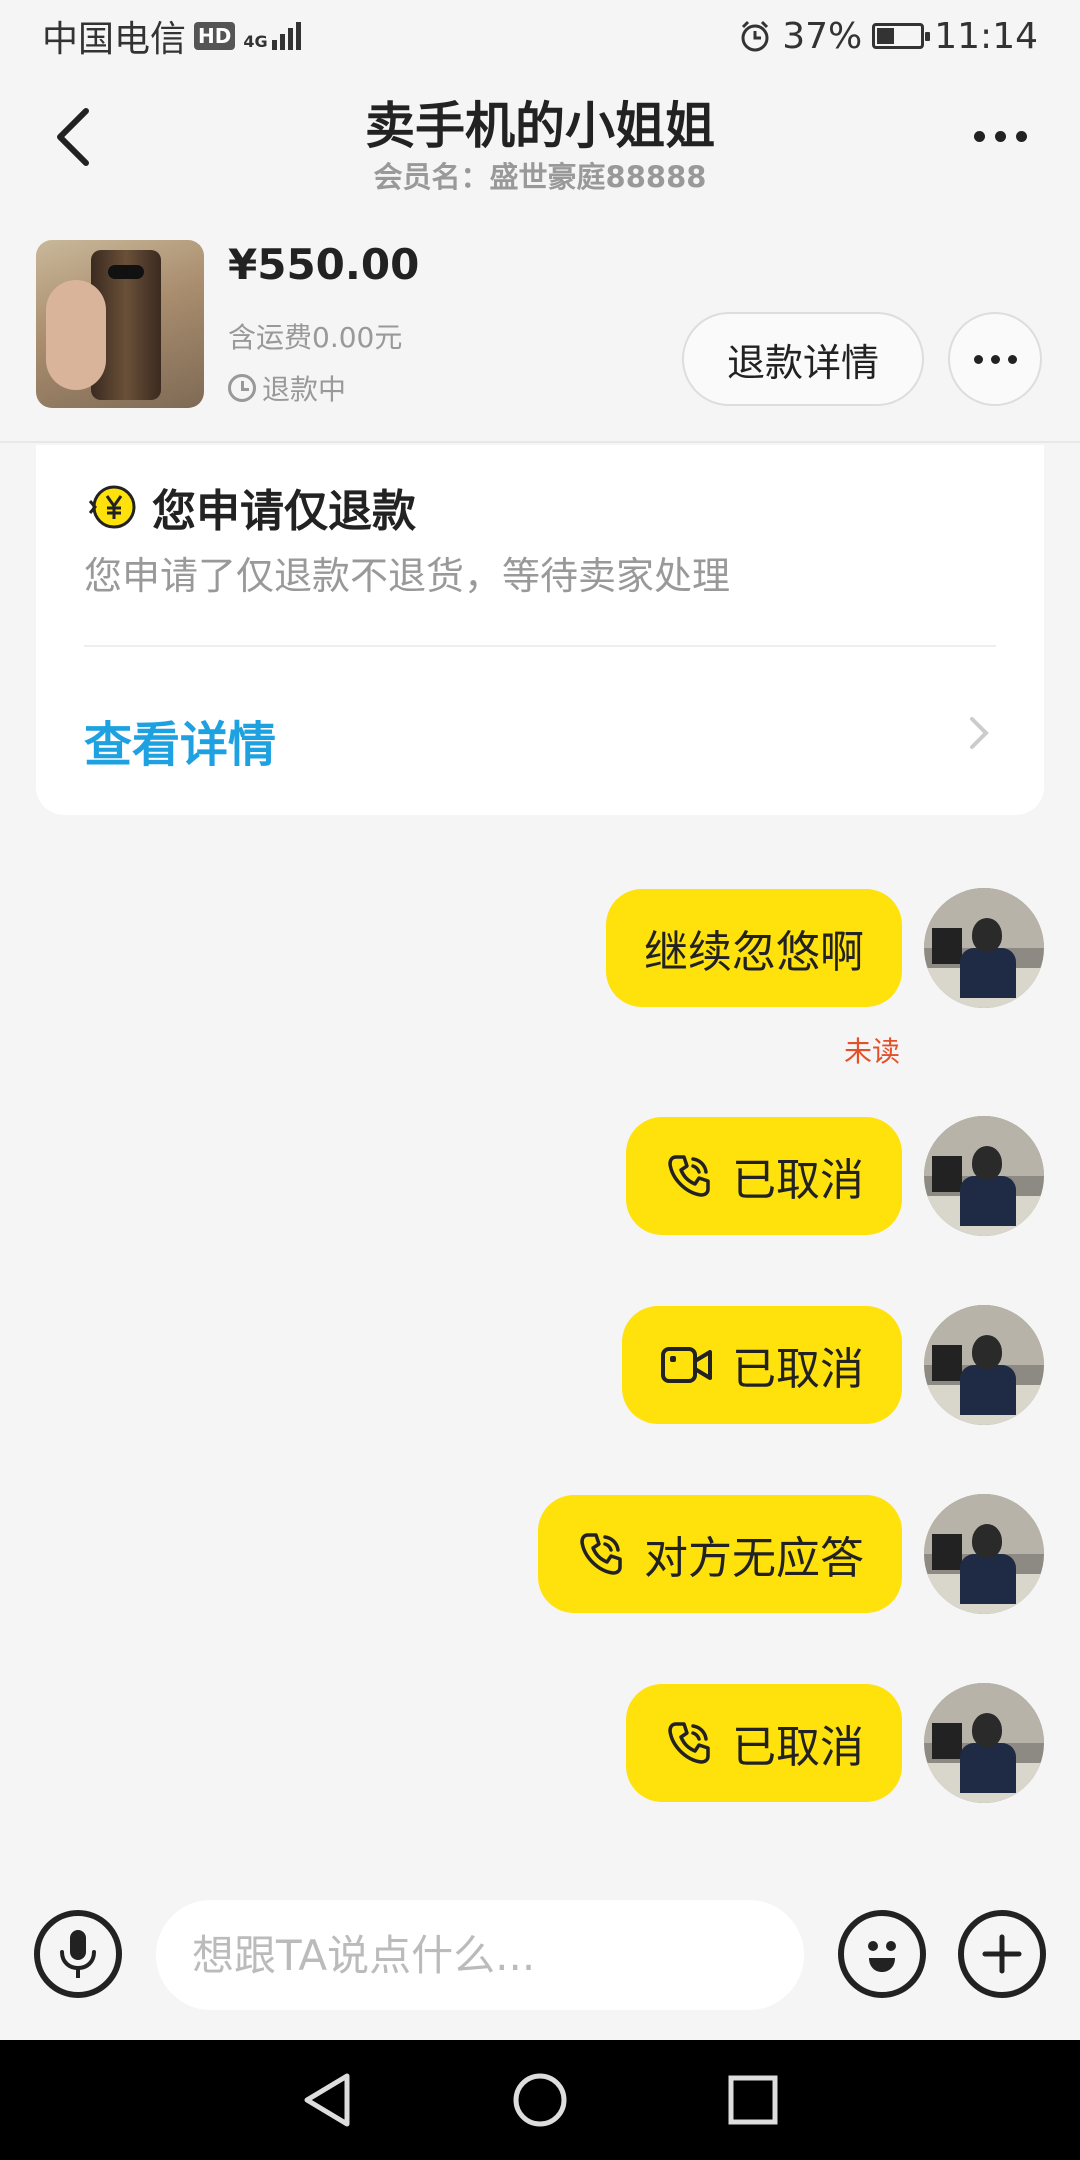 This screenshot has height=2160, width=1080. I want to click on nav-back-button, so click(327, 2100).